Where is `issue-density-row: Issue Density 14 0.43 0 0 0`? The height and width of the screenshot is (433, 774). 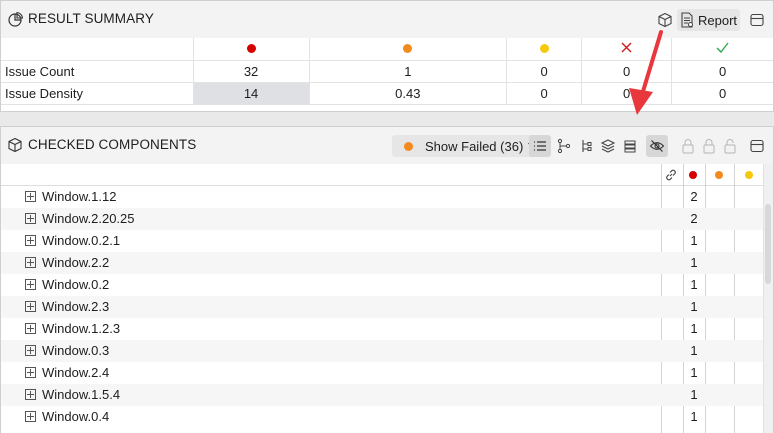
issue-density-row: Issue Density 14 0.43 0 0 0 is located at coordinates (387, 93).